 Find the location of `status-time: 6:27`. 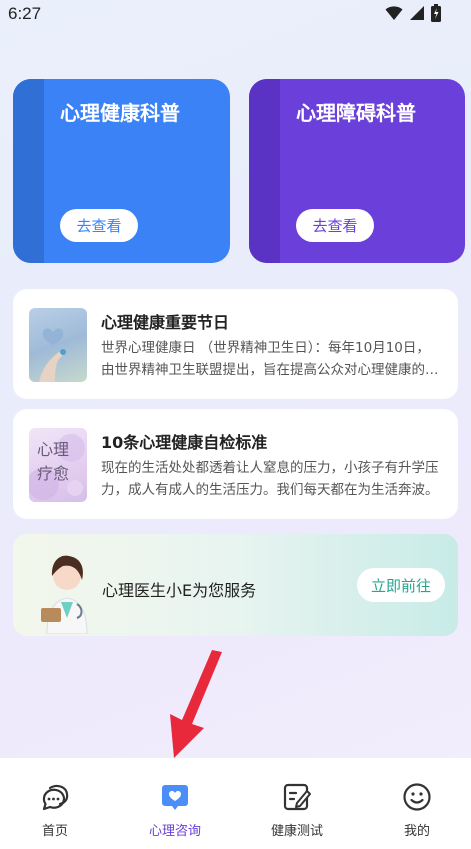

status-time: 6:27 is located at coordinates (25, 13).